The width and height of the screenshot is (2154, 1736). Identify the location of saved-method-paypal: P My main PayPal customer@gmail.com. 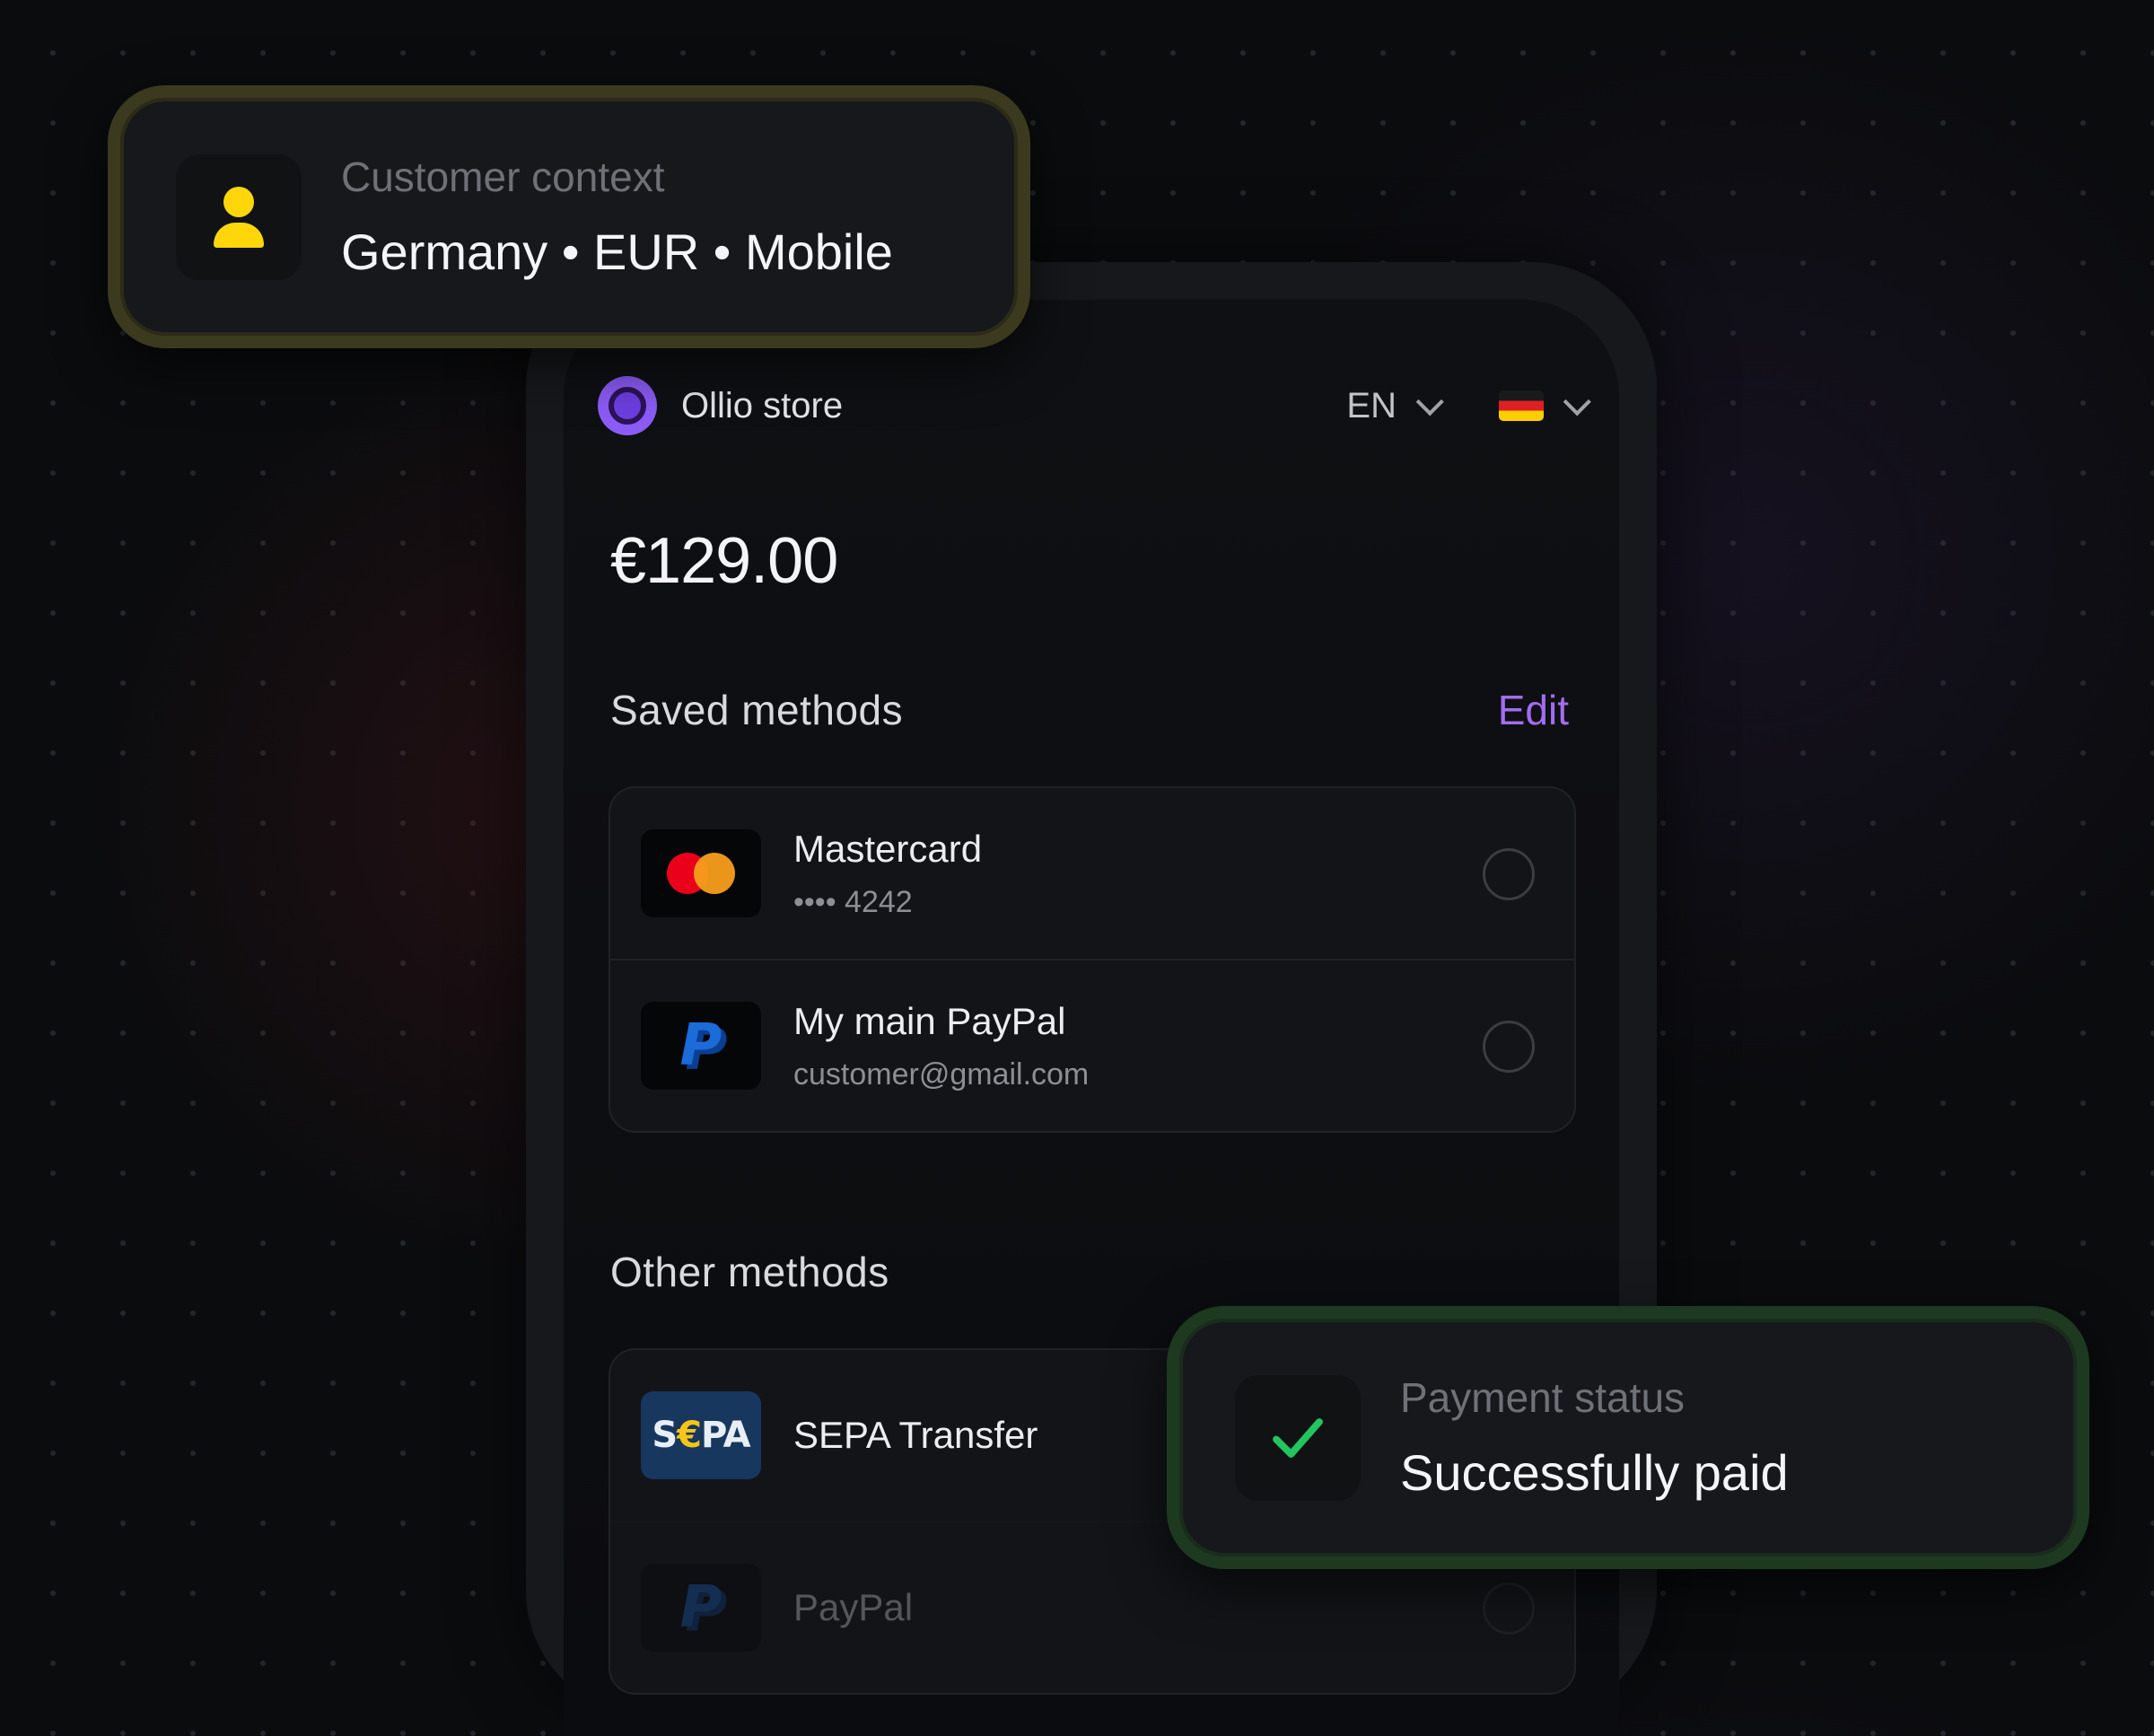
(1092, 1045).